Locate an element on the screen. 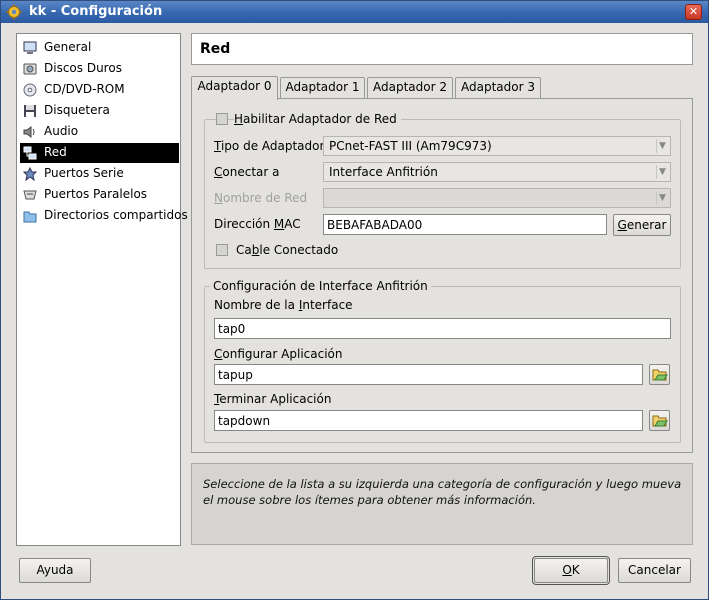  mac-address-value: BEBAFABADA00 is located at coordinates (375, 225).